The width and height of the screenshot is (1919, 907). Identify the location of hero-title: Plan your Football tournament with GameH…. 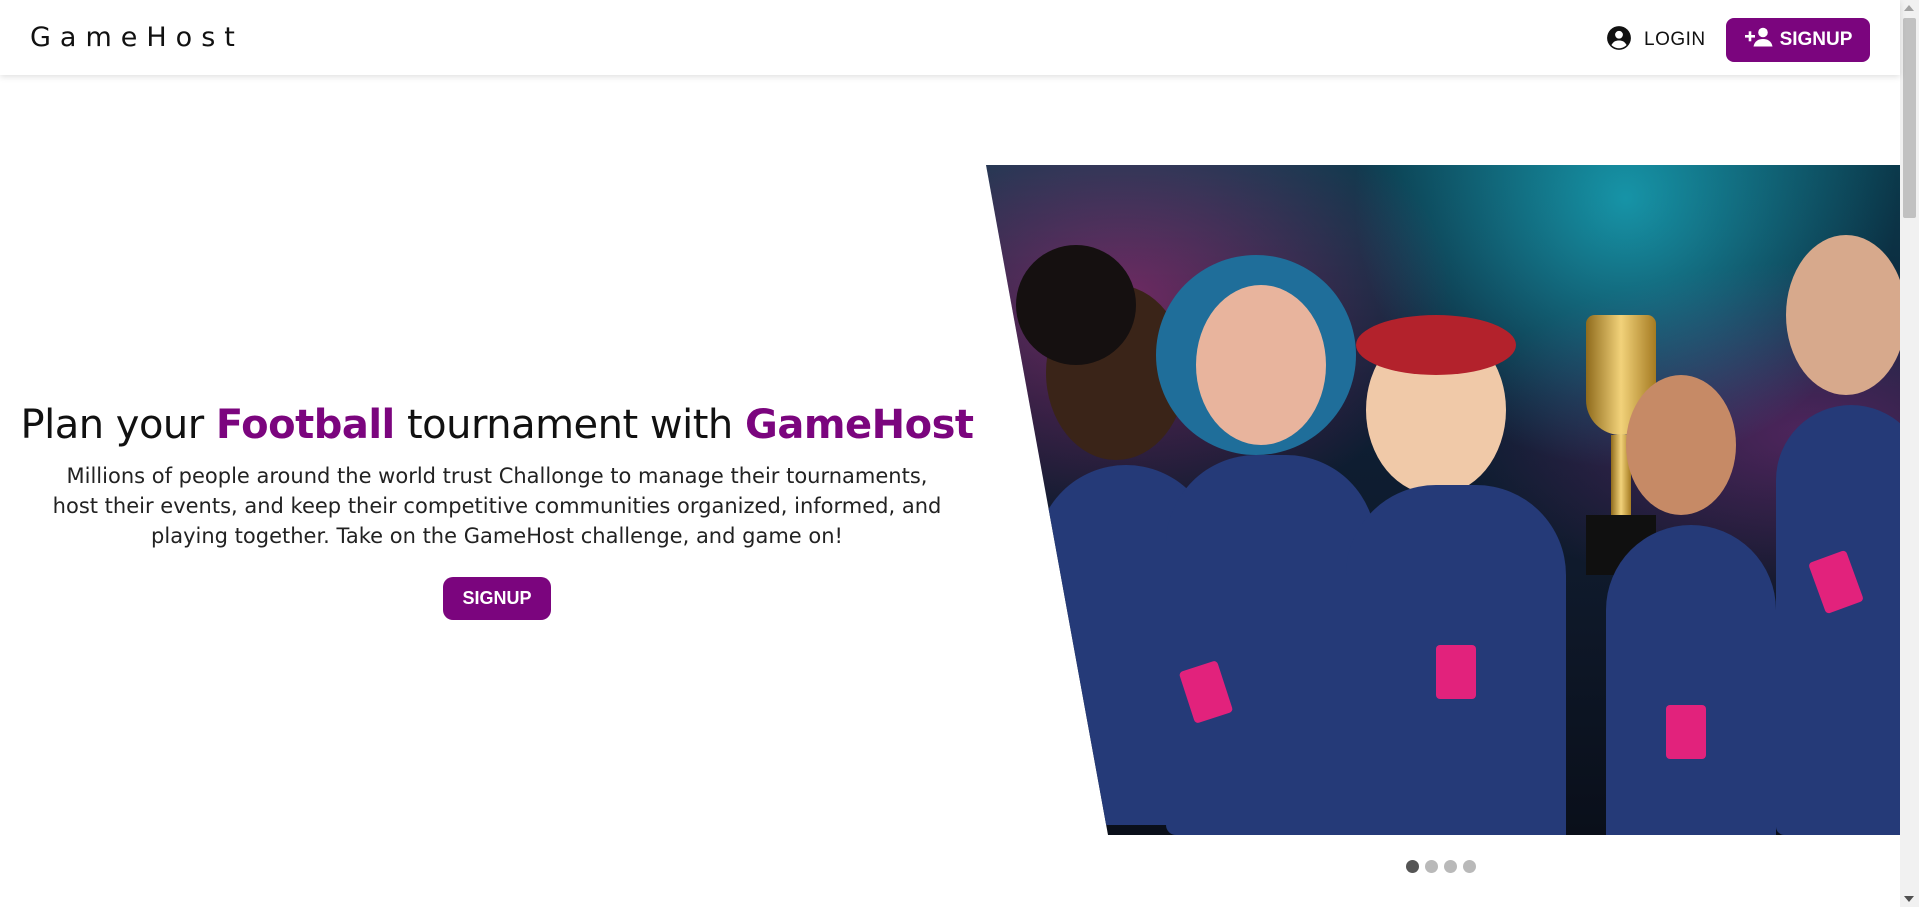
(497, 425).